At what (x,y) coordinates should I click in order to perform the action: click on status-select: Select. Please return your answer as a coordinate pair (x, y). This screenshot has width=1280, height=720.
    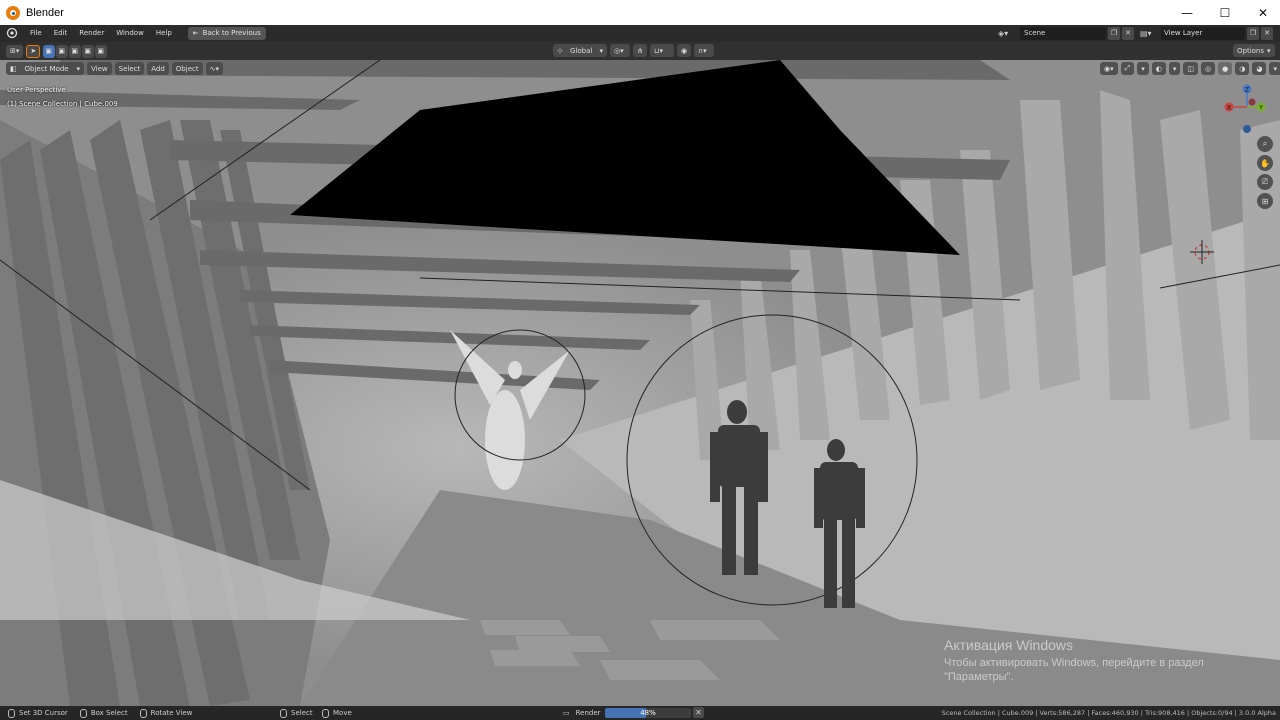
    Looking at the image, I should click on (296, 713).